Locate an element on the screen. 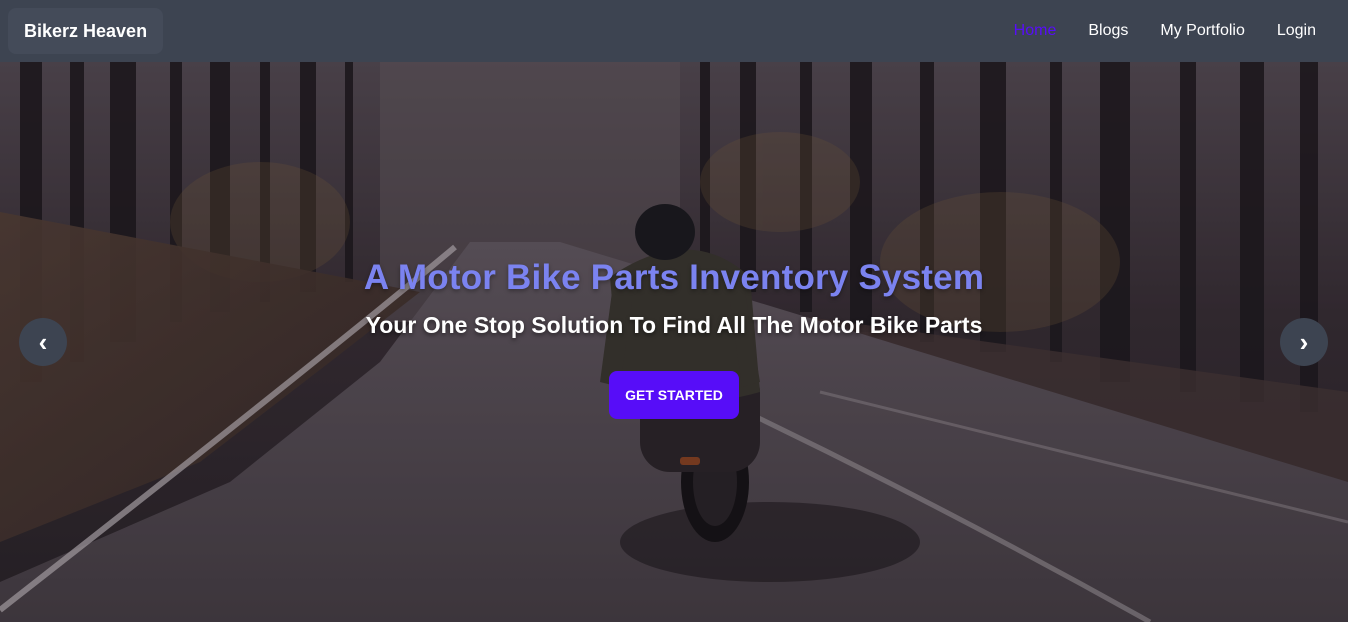 Image resolution: width=1348 pixels, height=622 pixels. nav-blogs: Blogs is located at coordinates (1108, 31).